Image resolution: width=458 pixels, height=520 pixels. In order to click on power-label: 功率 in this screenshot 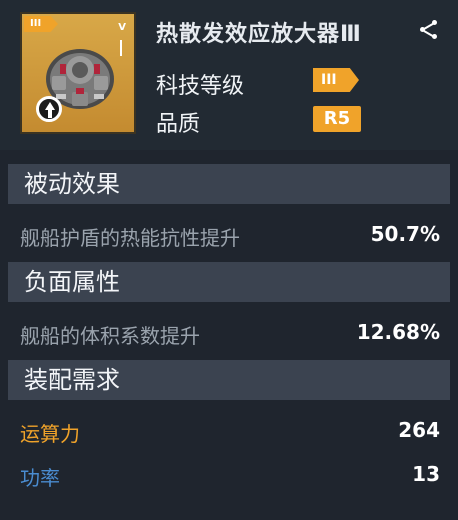, I will do `click(40, 478)`.